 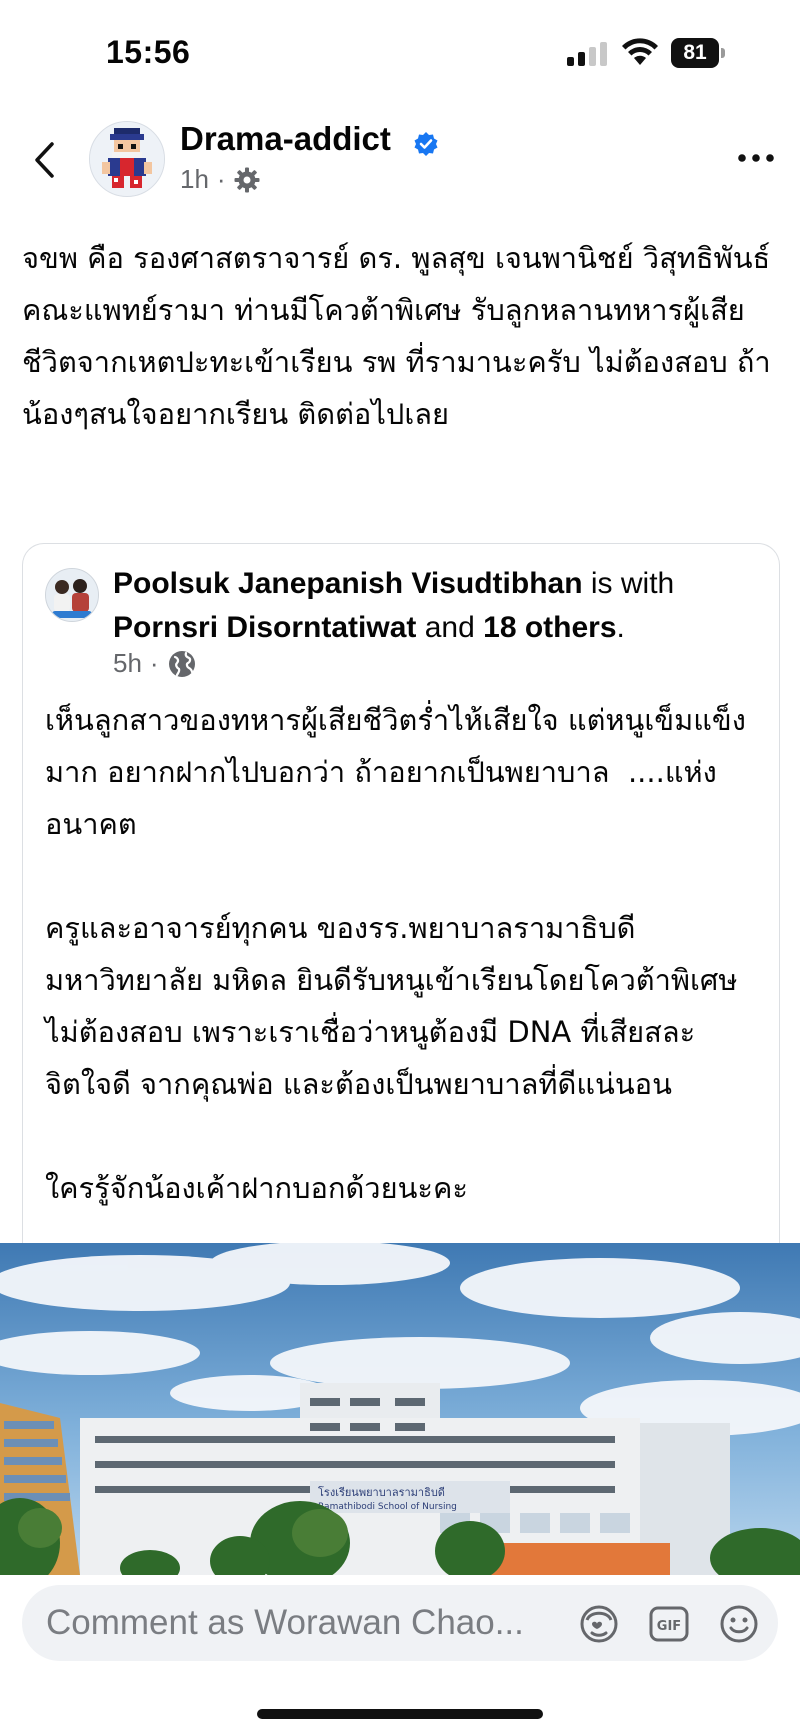 What do you see at coordinates (181, 663) in the screenshot?
I see `globe-icon` at bounding box center [181, 663].